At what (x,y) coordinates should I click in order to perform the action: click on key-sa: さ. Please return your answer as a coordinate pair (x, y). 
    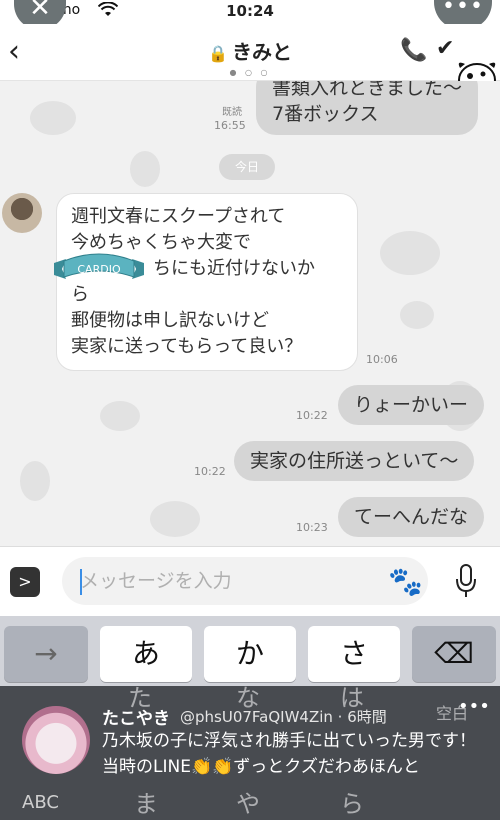
    Looking at the image, I should click on (354, 654).